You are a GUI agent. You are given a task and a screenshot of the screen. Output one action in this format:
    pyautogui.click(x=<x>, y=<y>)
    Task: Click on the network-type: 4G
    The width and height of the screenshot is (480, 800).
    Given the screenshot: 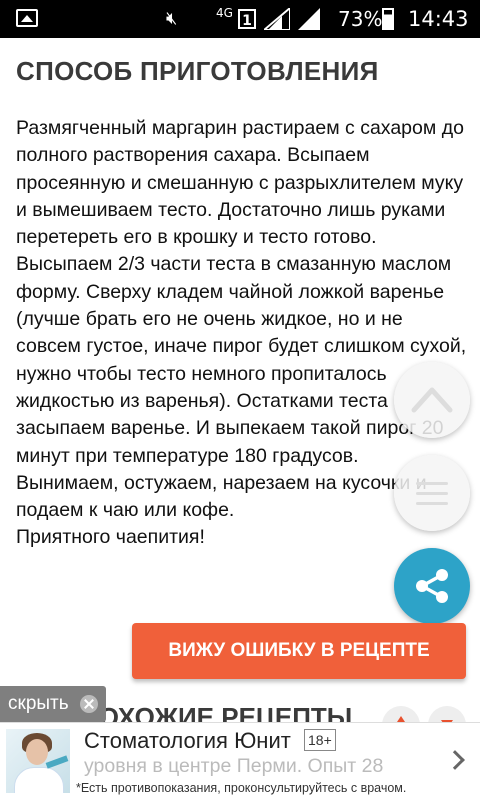 What is the action you would take?
    pyautogui.click(x=224, y=13)
    